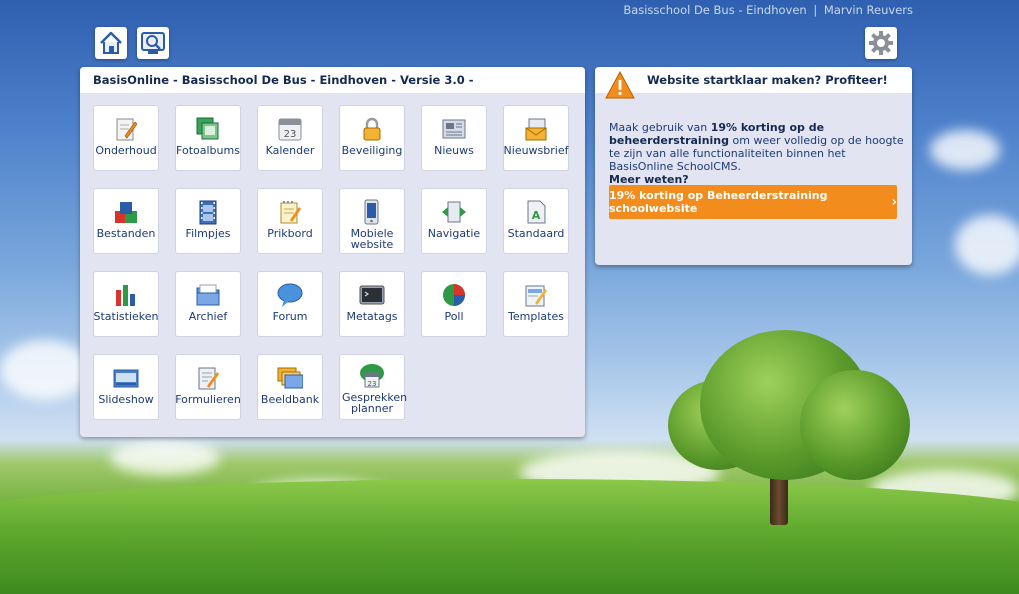 This screenshot has height=594, width=1019. What do you see at coordinates (290, 378) in the screenshot?
I see `image-bank-icon` at bounding box center [290, 378].